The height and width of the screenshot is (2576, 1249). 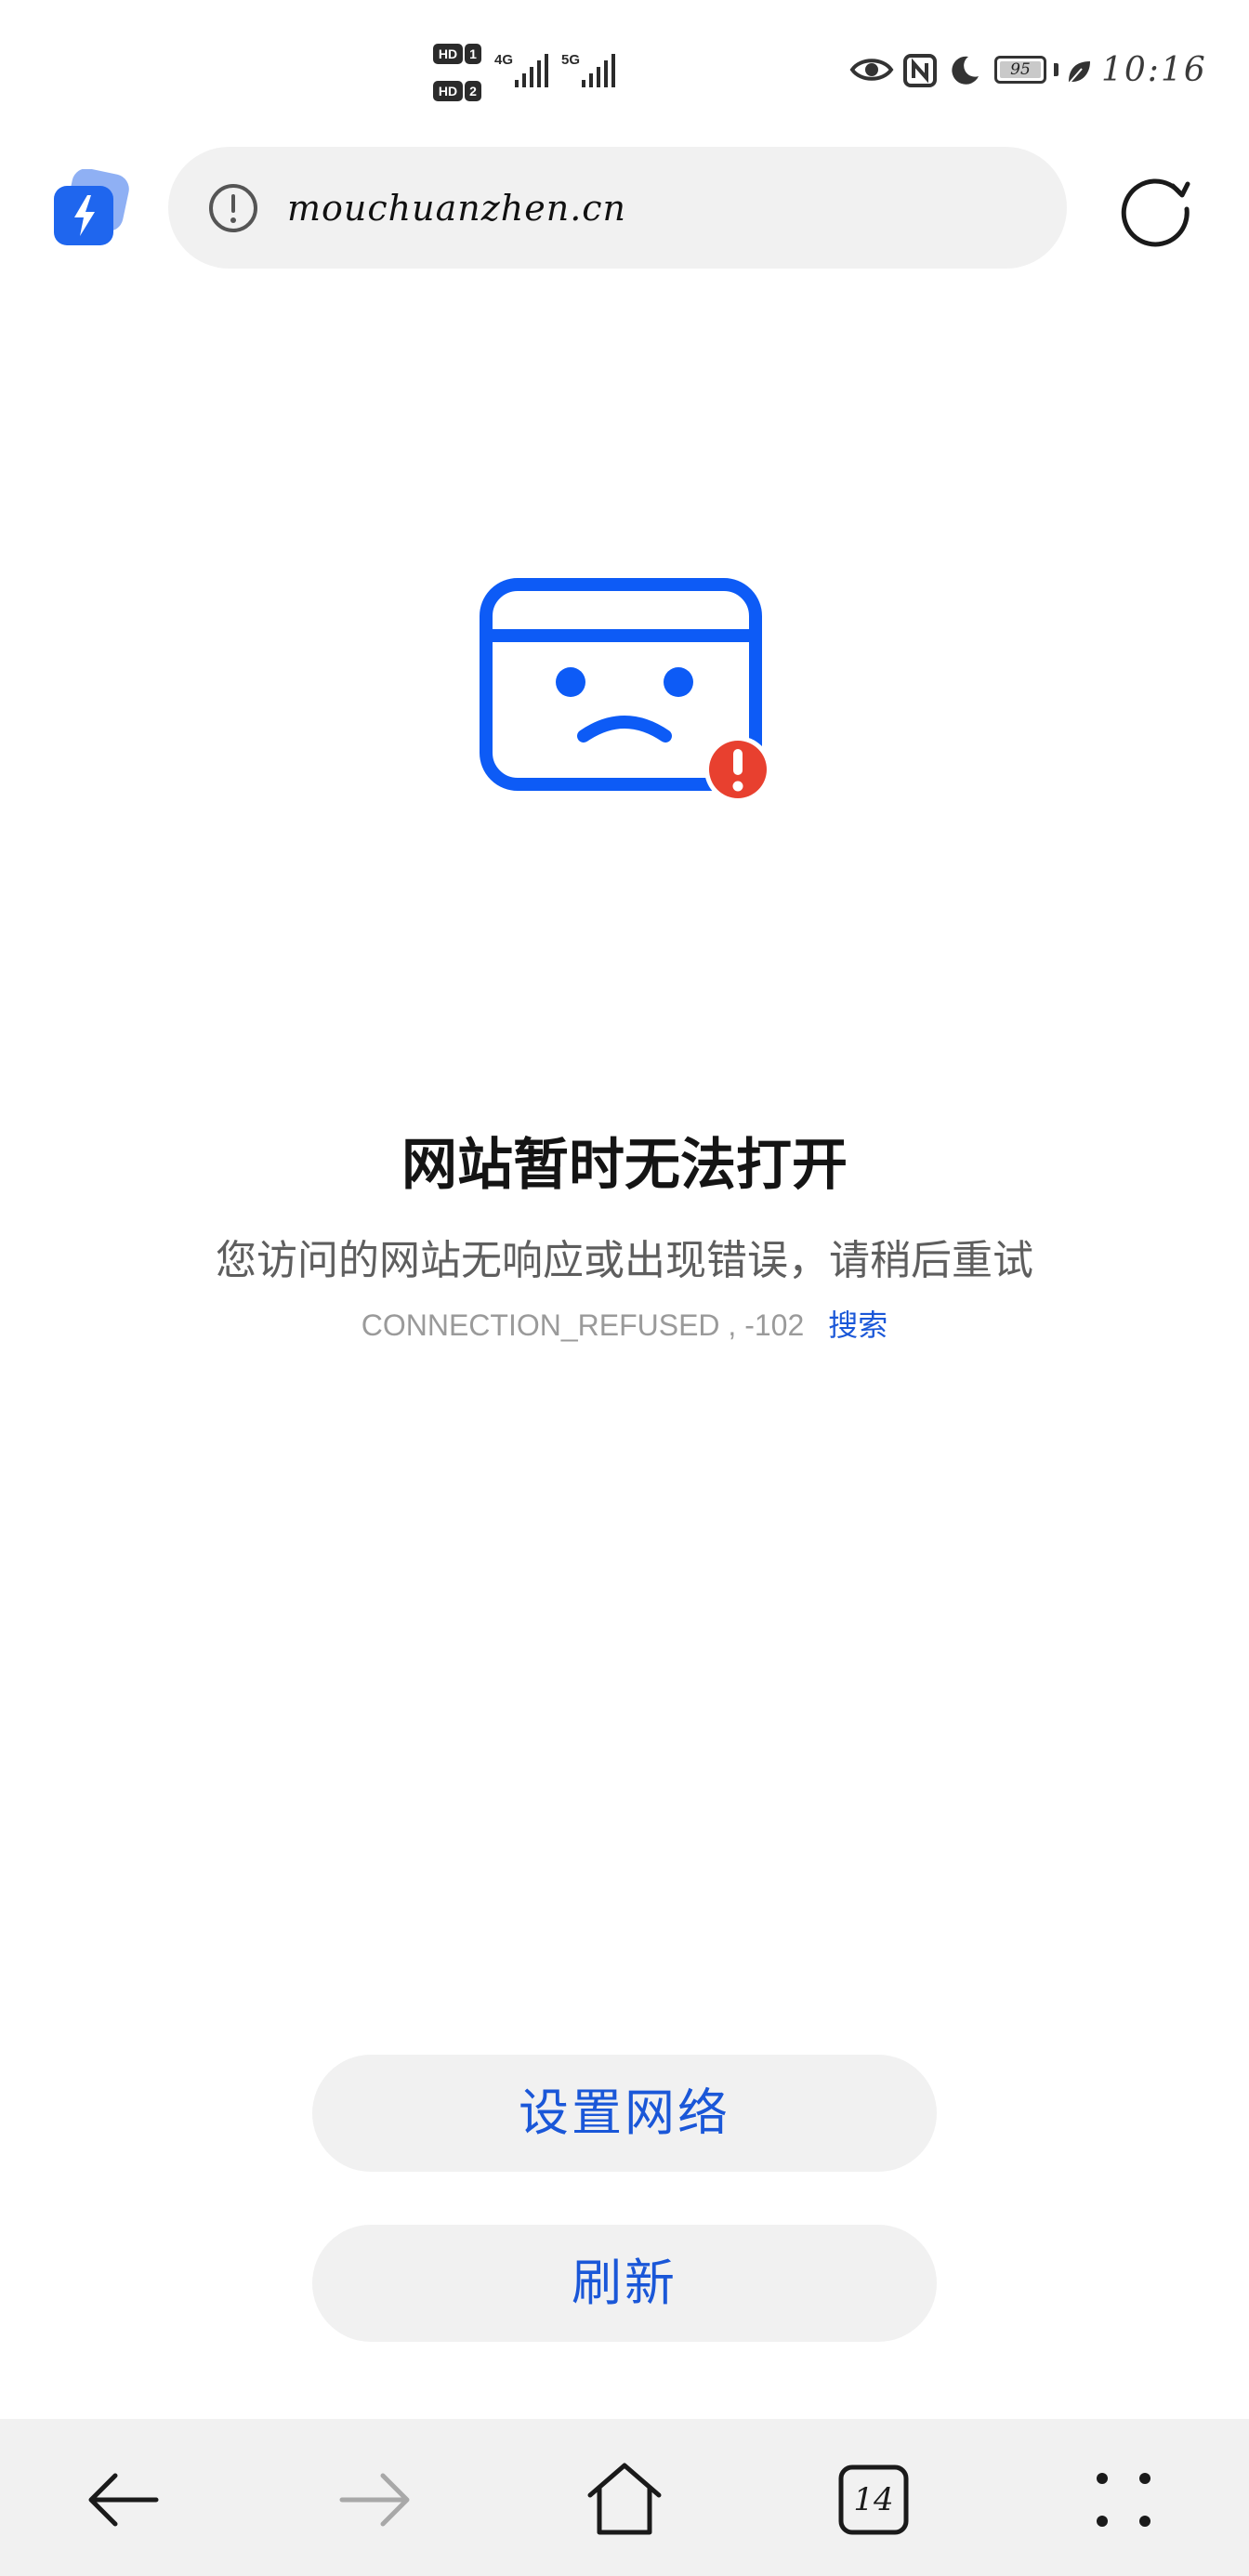 What do you see at coordinates (456, 208) in the screenshot?
I see `url-text: mouchuanzhen.cn` at bounding box center [456, 208].